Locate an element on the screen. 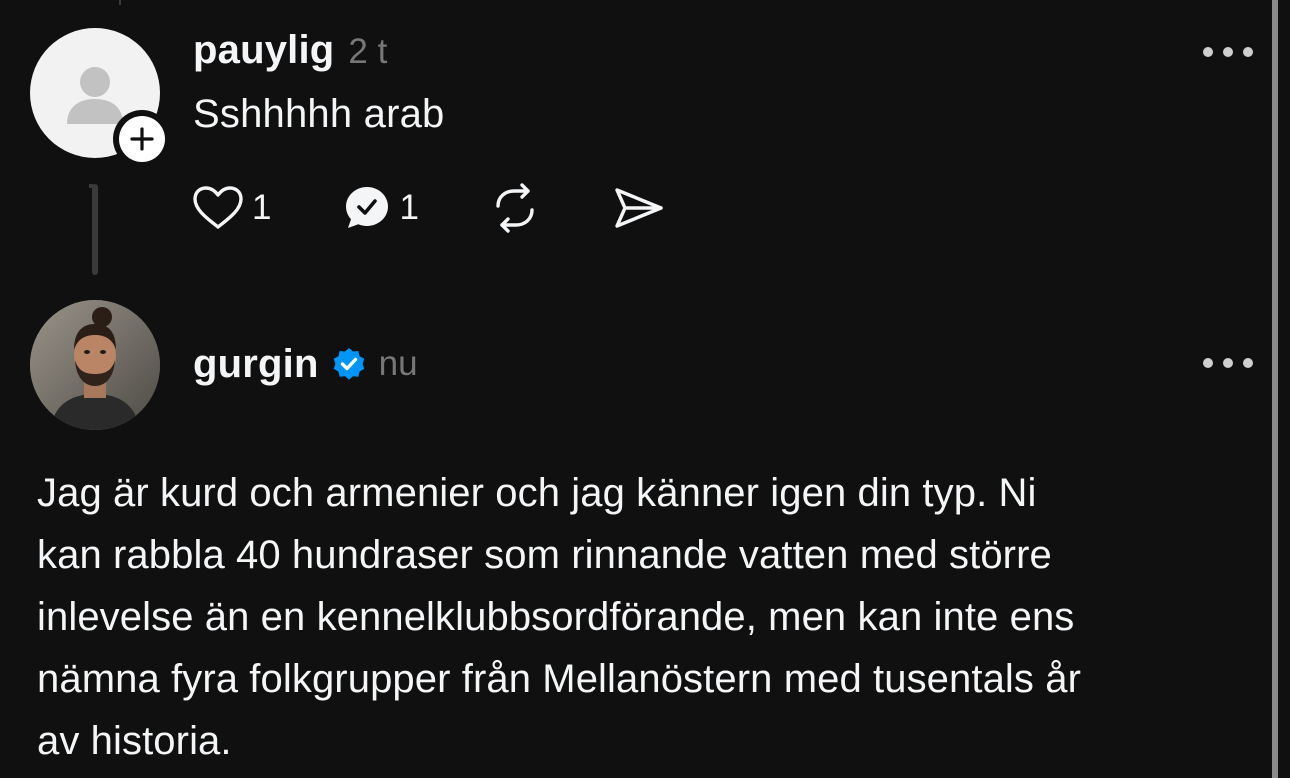 This screenshot has width=1290, height=778. repost-button is located at coordinates (515, 208).